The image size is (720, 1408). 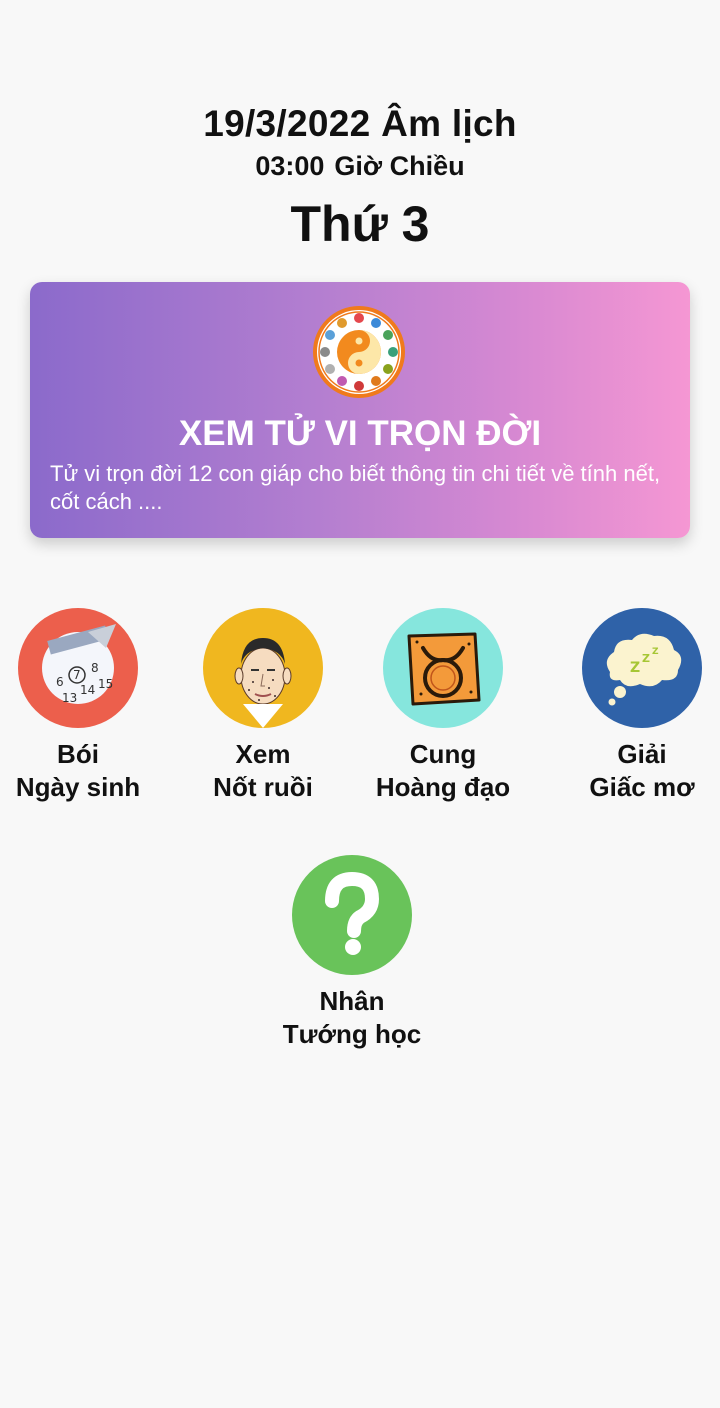 I want to click on feature-label: Xem Nốt ruồi, so click(x=263, y=770).